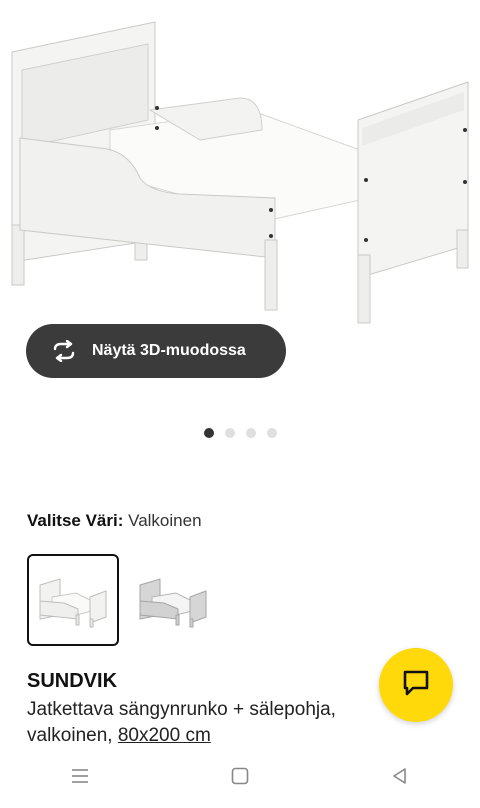  I want to click on color-label: Valitse Väri:, so click(75, 520).